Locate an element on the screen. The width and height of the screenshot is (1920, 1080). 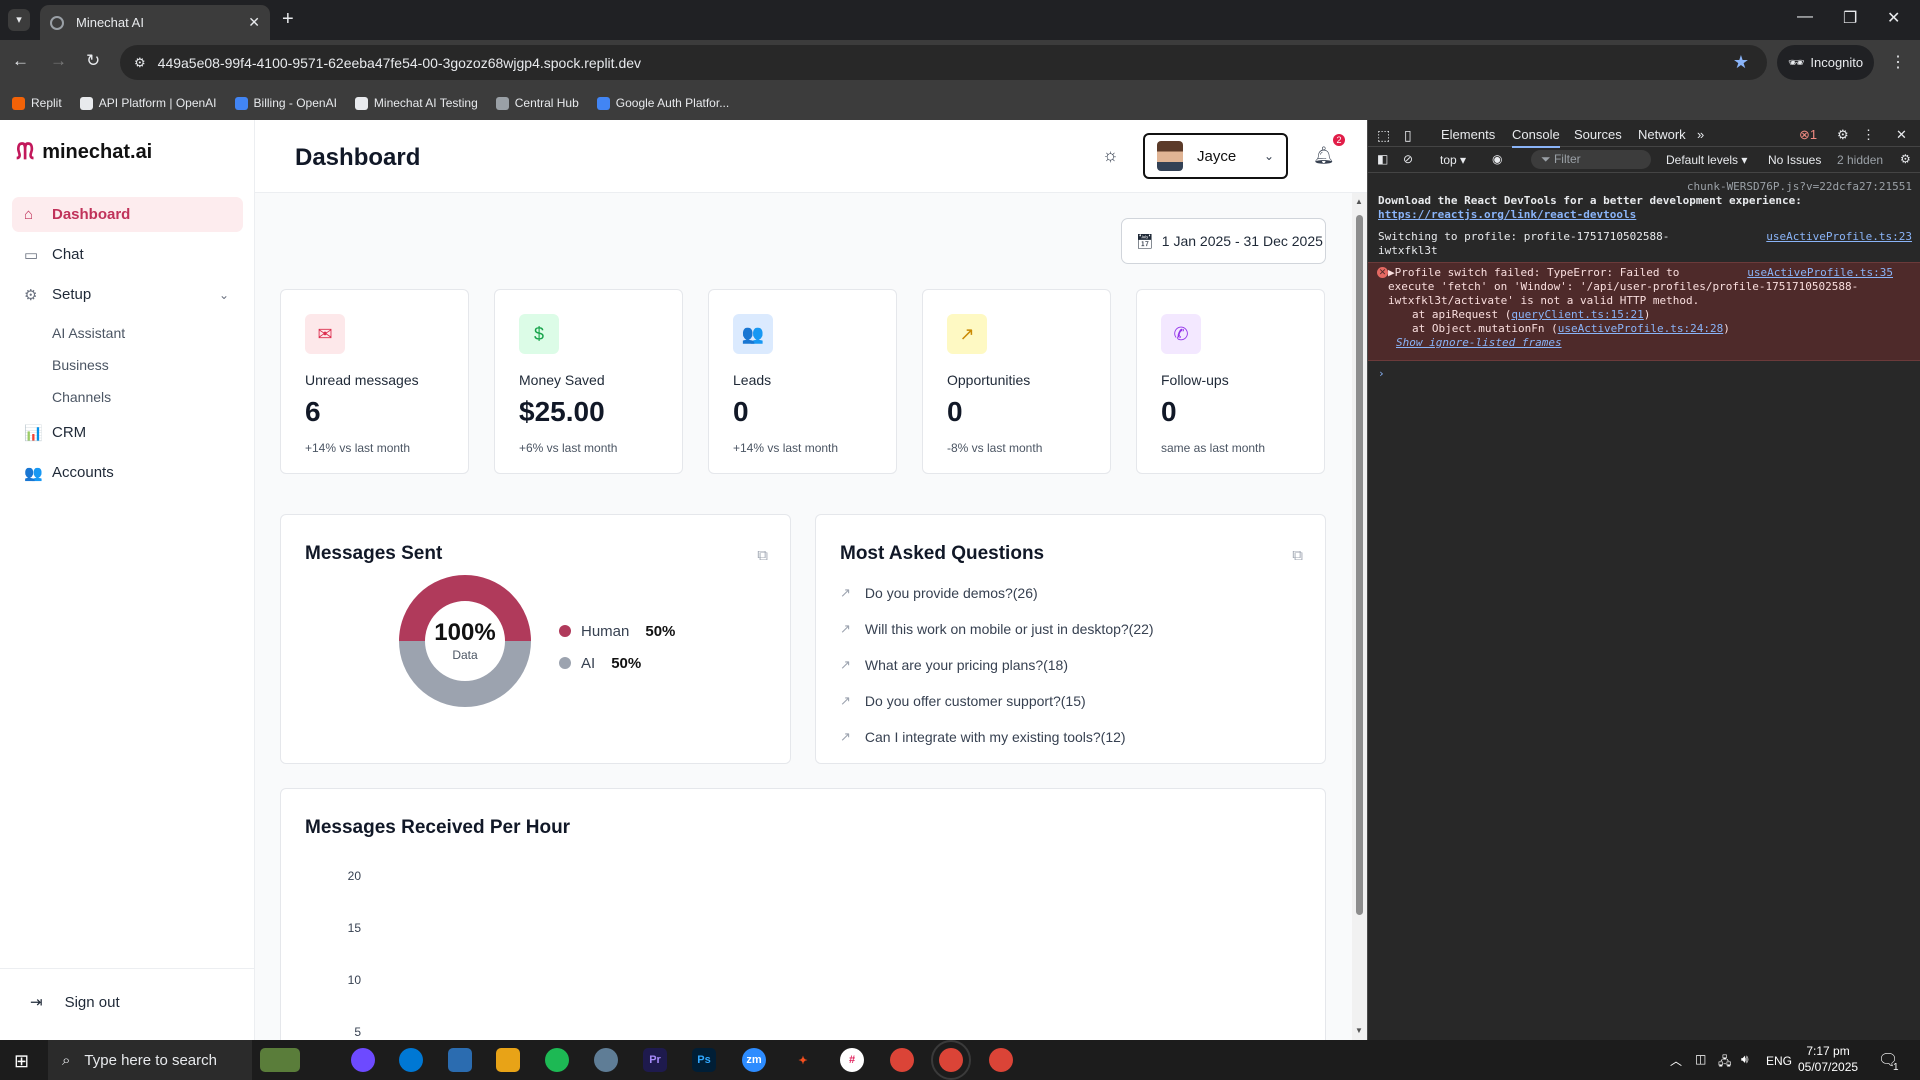
spotify-icon is located at coordinates (557, 1060).